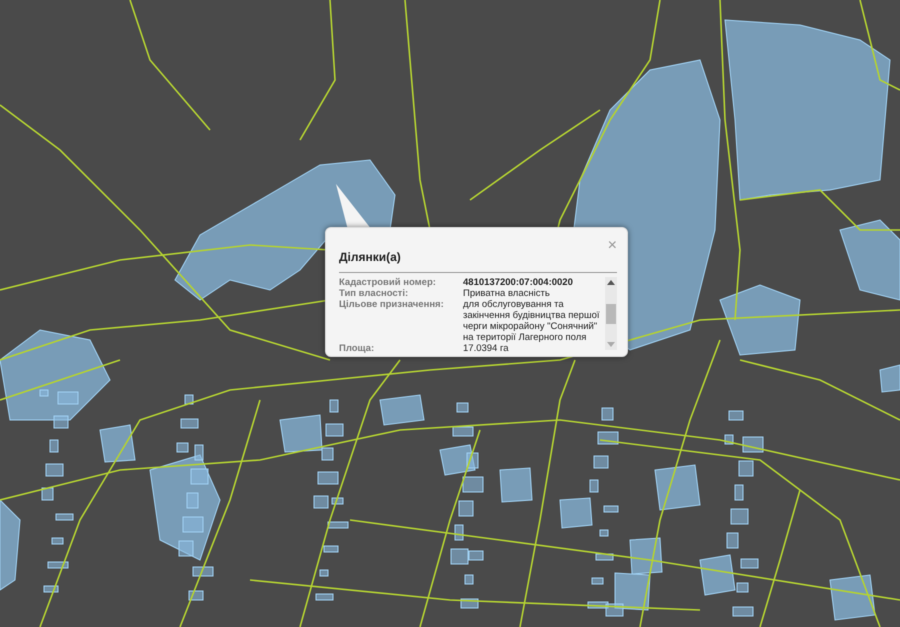  Describe the element at coordinates (612, 246) in the screenshot. I see `close-button: ×` at that location.